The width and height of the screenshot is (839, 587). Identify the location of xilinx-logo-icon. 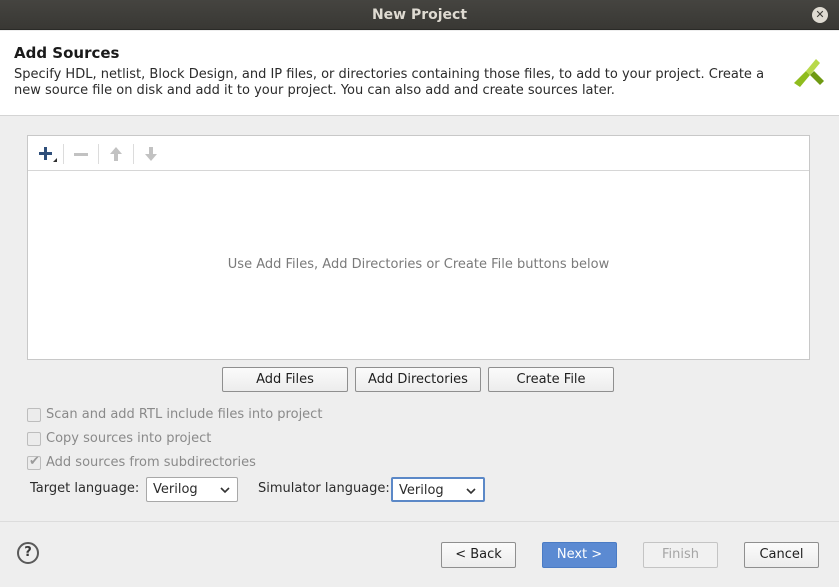
(809, 73).